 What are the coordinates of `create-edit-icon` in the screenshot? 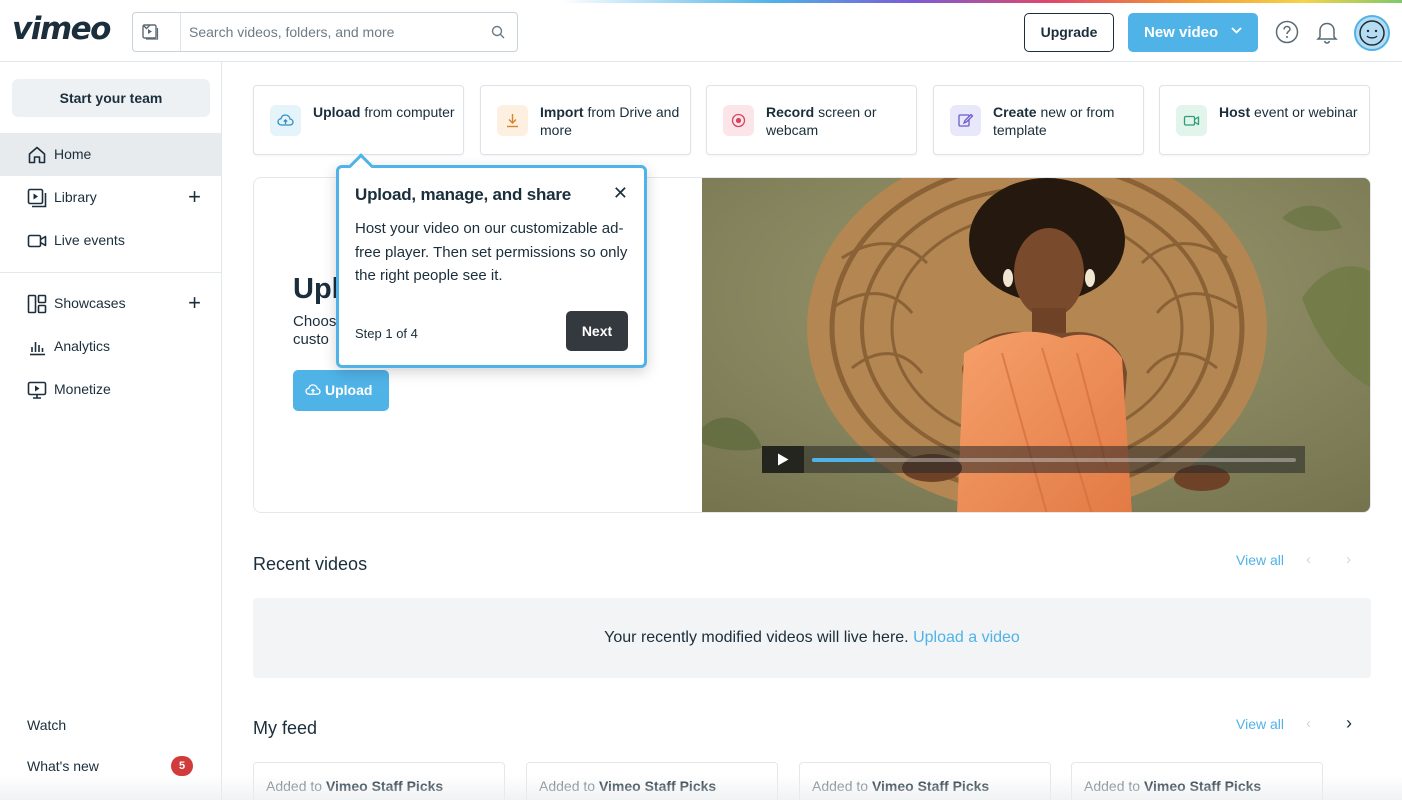 It's located at (966, 120).